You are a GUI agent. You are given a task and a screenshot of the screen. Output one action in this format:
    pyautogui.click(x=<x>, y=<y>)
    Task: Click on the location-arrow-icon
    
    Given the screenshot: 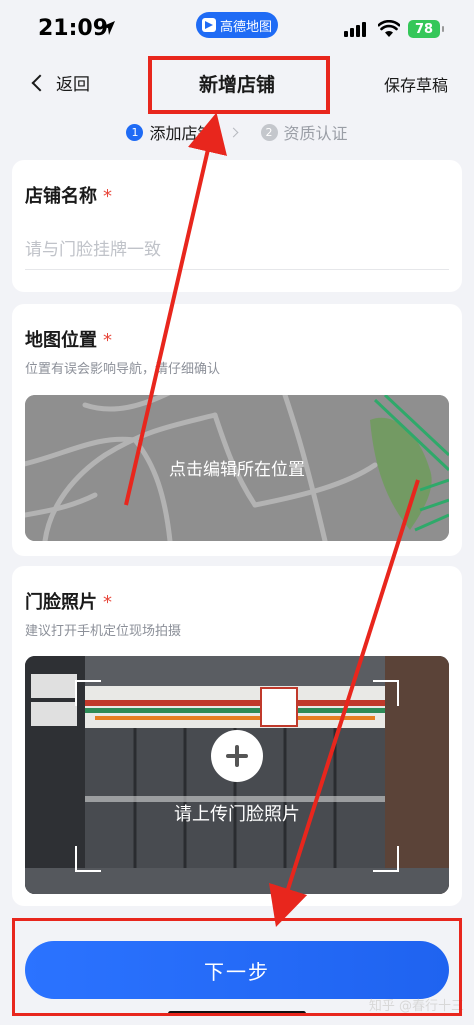 What is the action you would take?
    pyautogui.click(x=108, y=28)
    